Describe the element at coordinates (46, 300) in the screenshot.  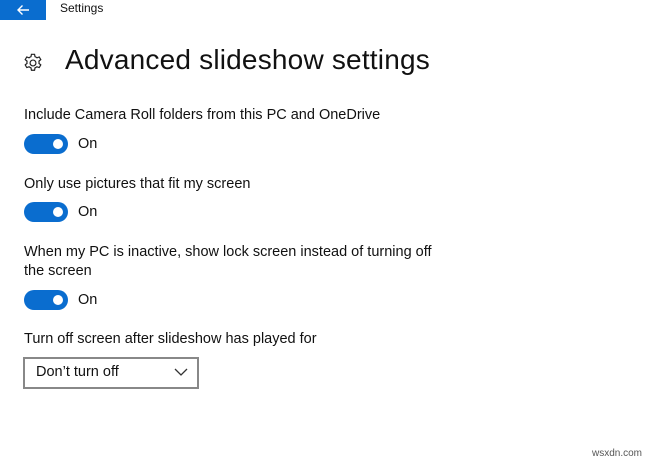
I see `lock-screen-toggle` at that location.